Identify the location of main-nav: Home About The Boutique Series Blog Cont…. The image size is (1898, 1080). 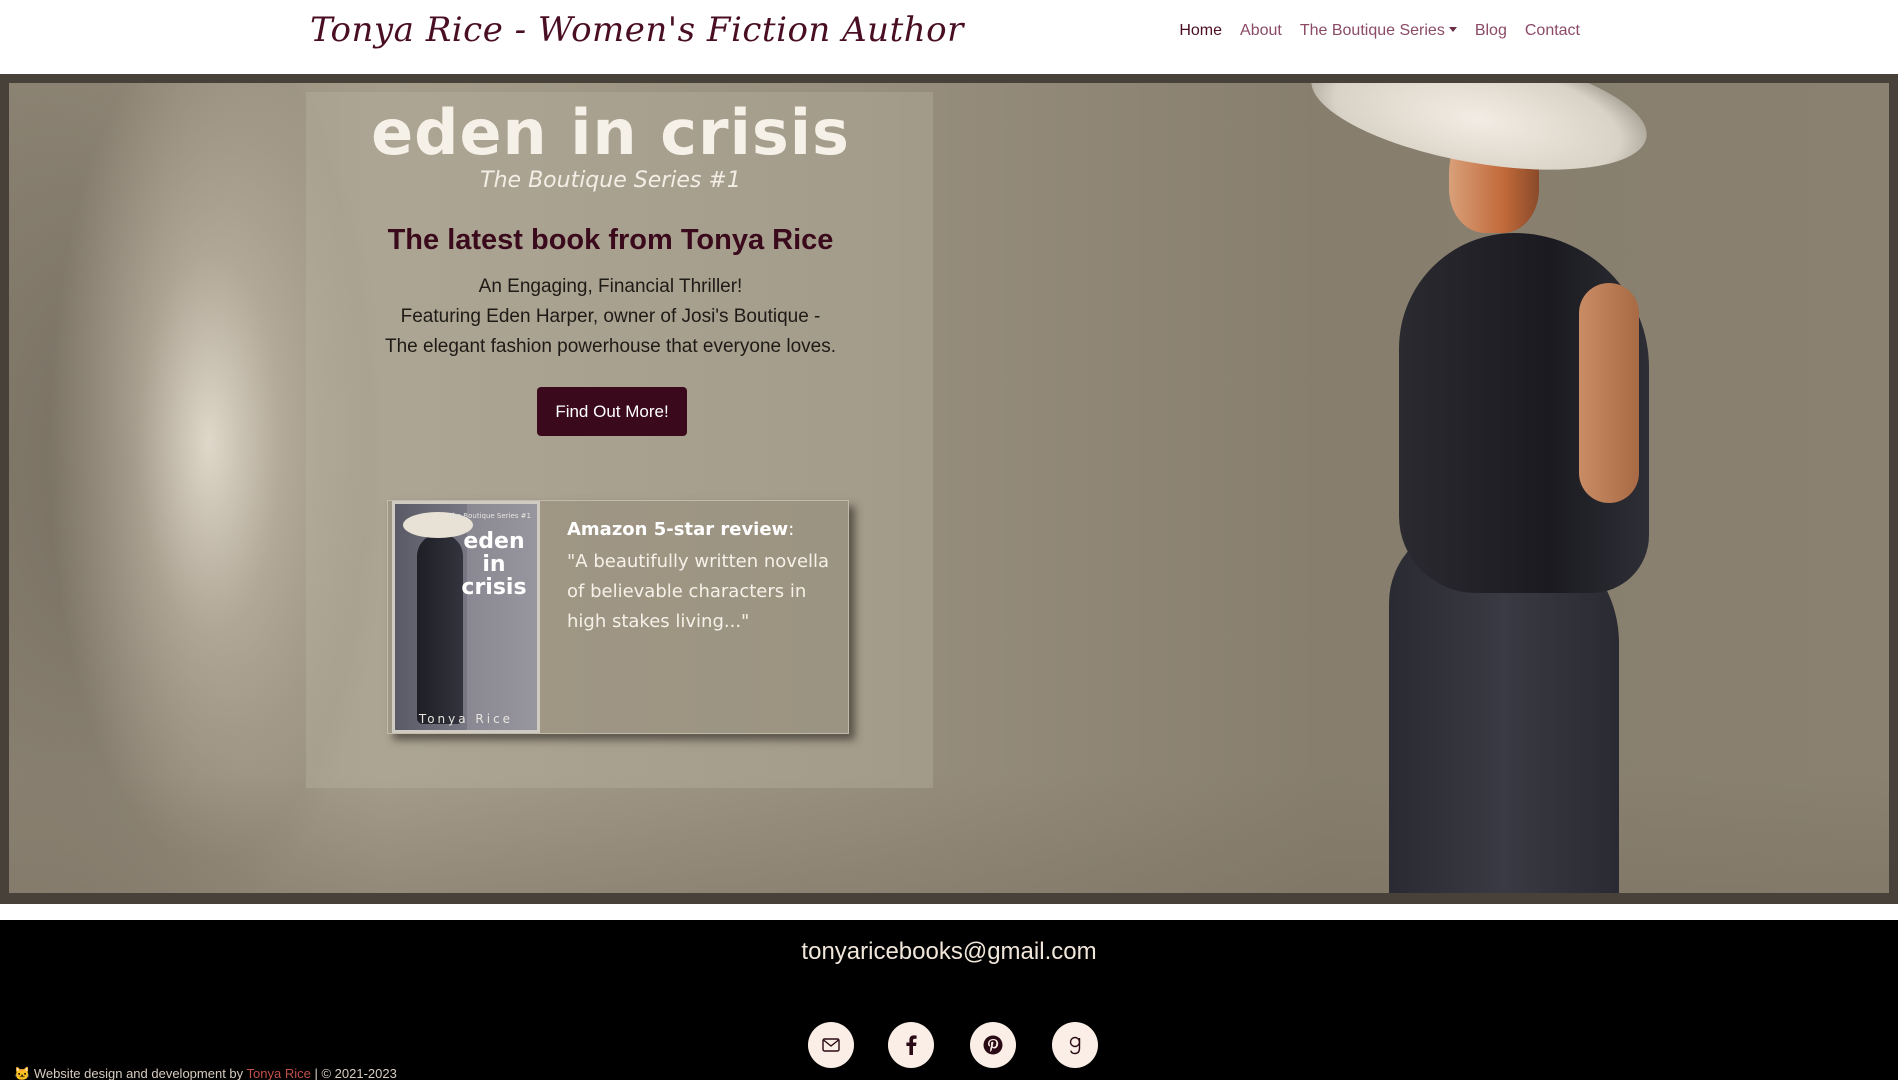
(1379, 31).